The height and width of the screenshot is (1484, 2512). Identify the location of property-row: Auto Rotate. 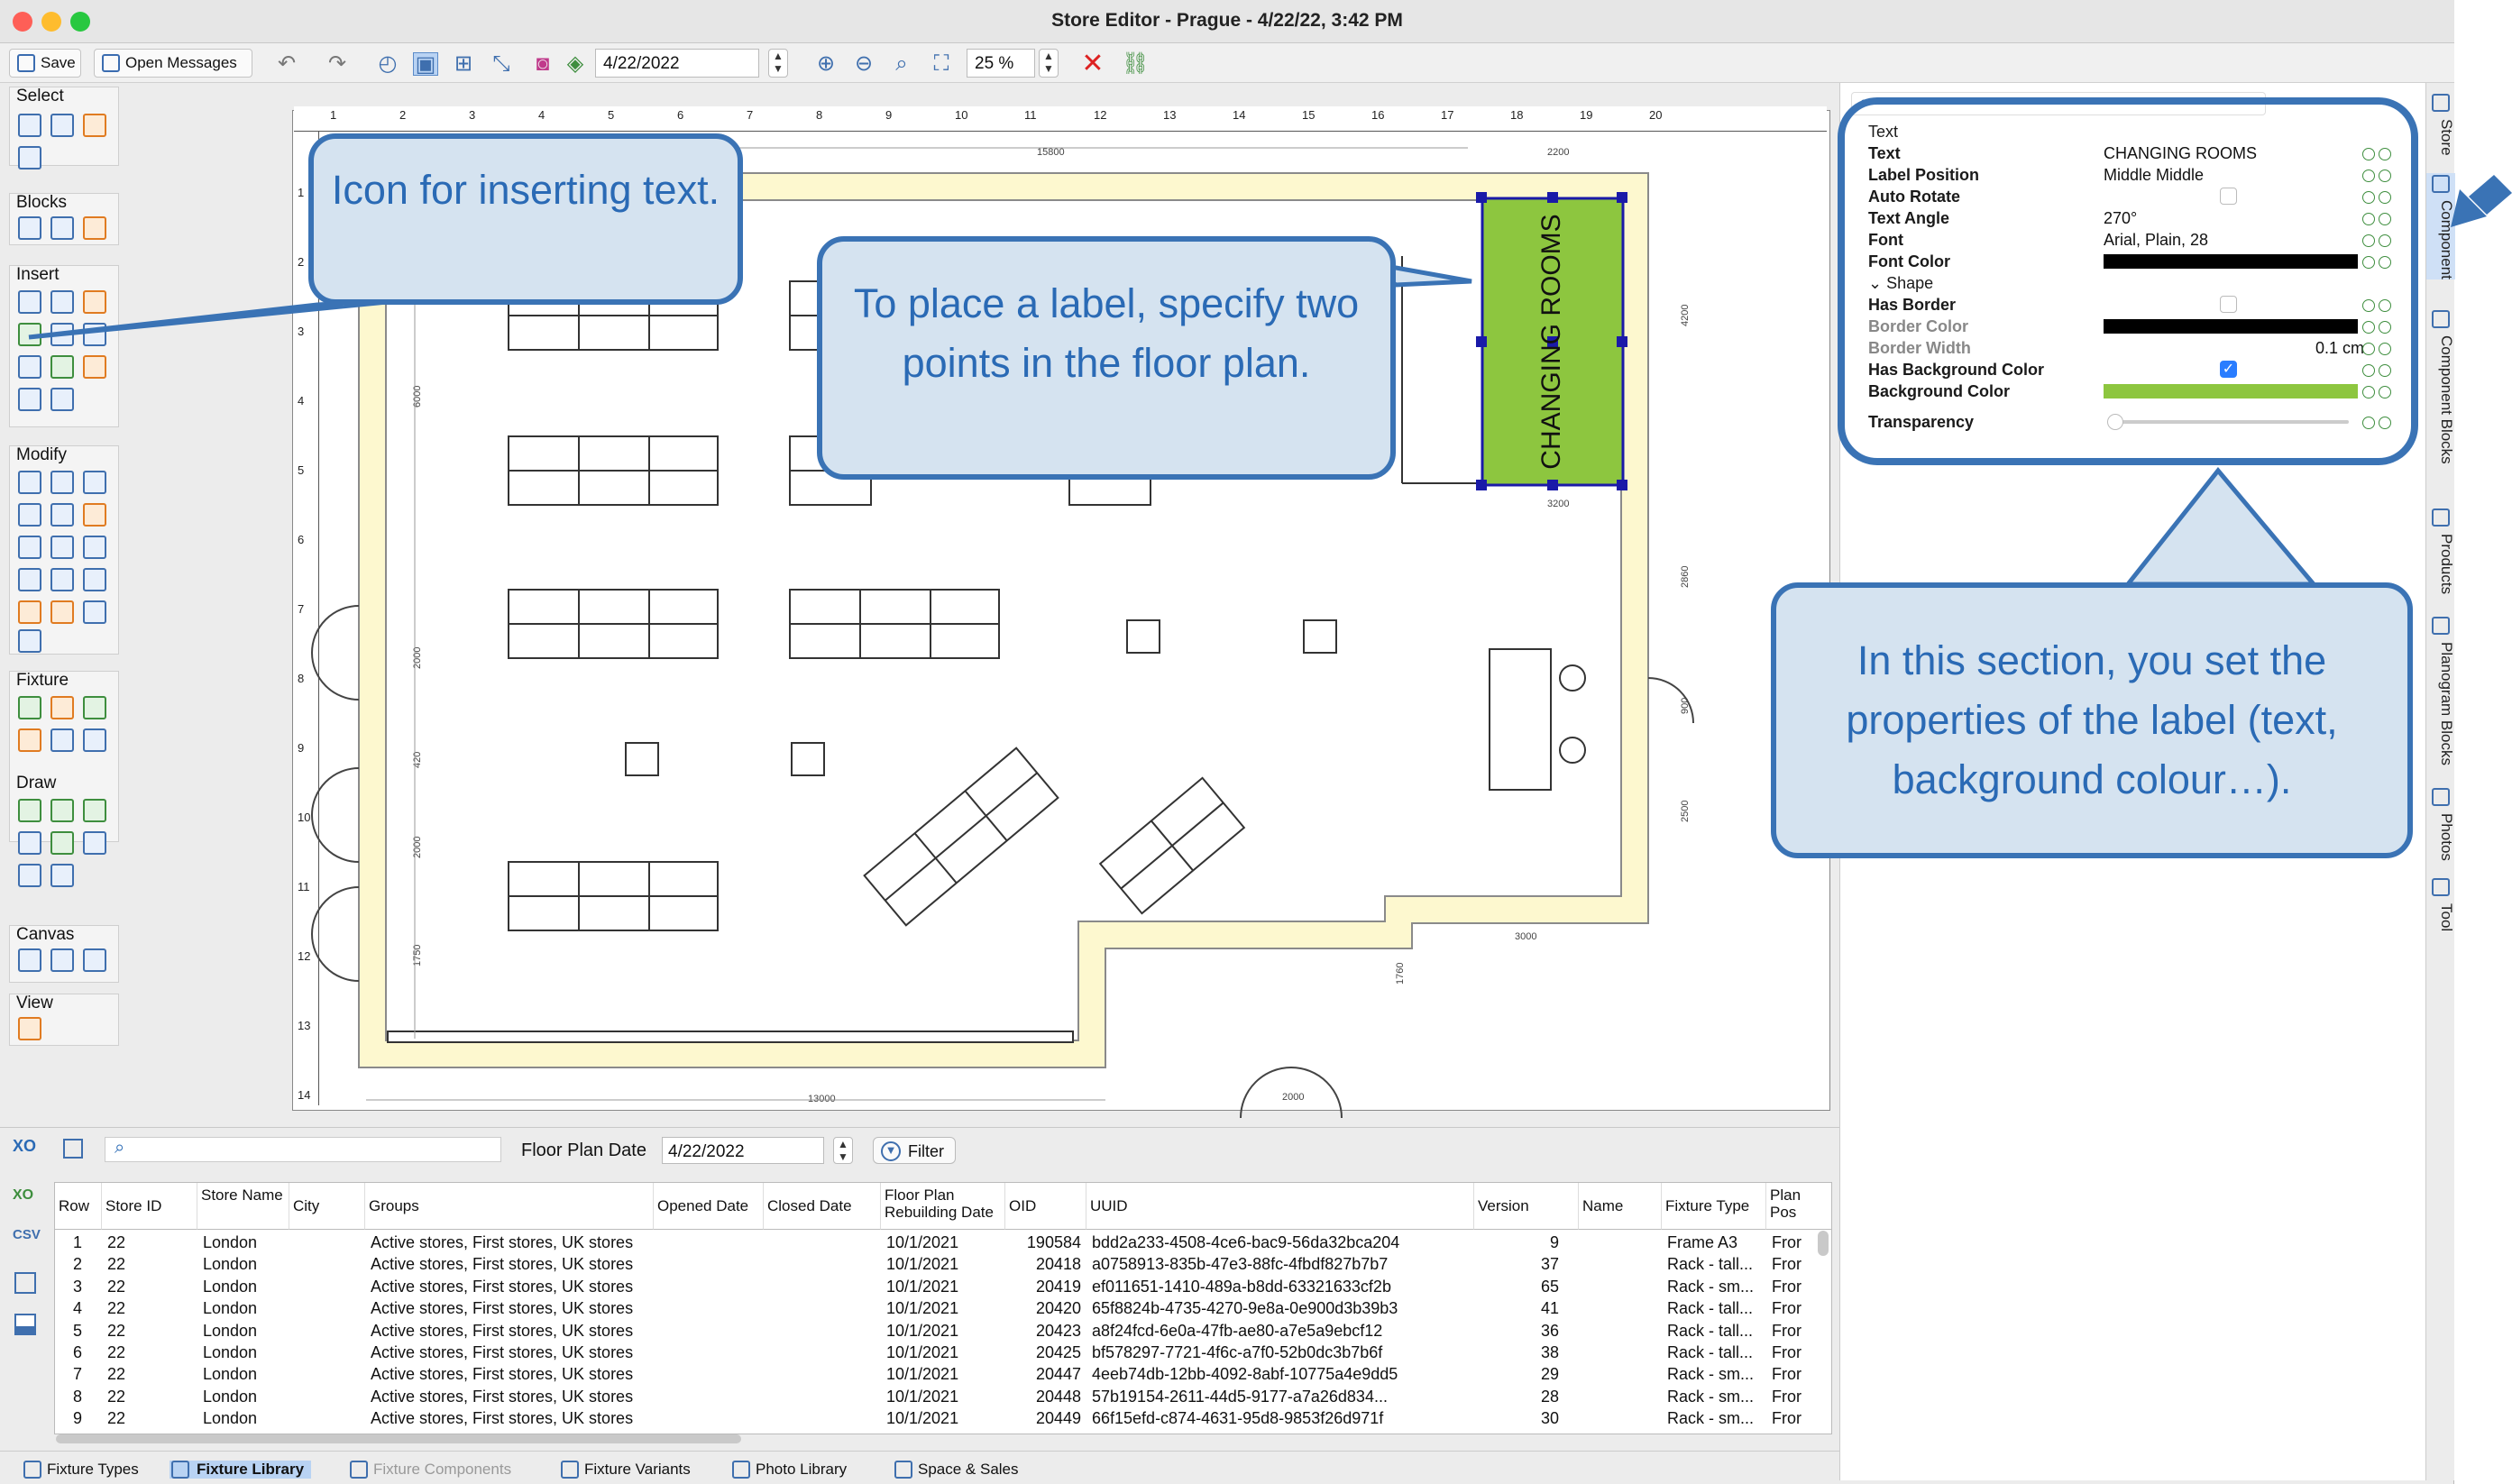
(2126, 196).